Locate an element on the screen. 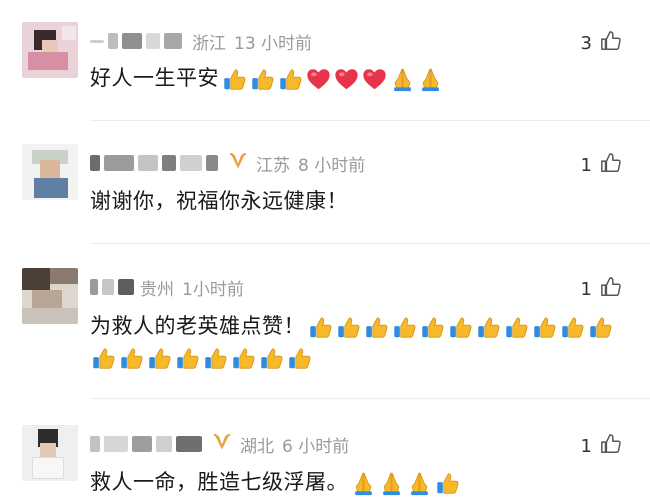 The height and width of the screenshot is (503, 650). comment-text: 谢谢你，祝福你永远健康！ is located at coordinates (219, 201).